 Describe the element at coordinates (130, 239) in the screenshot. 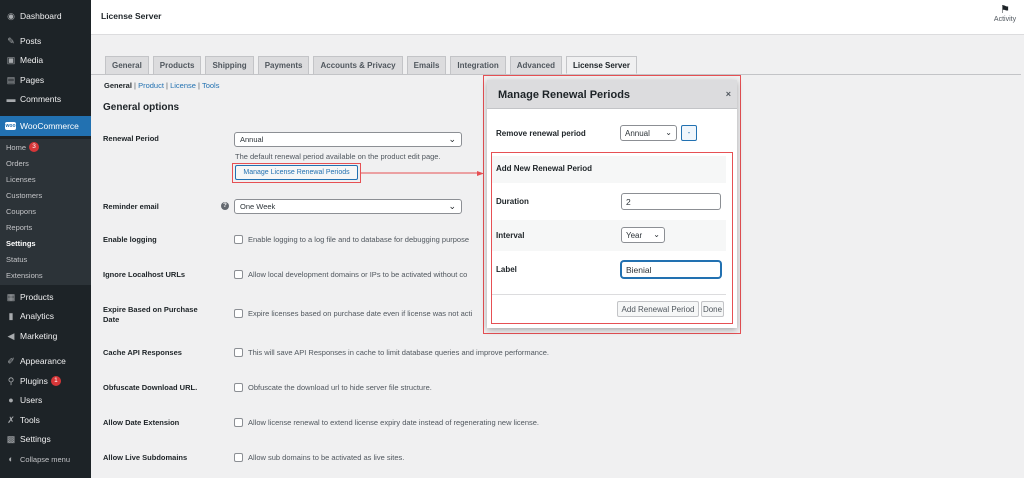

I see `enable-logging-label: Enable logging` at that location.